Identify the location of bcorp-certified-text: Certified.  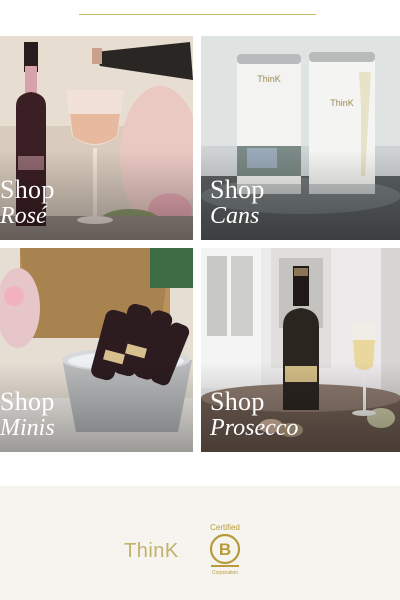
(225, 527).